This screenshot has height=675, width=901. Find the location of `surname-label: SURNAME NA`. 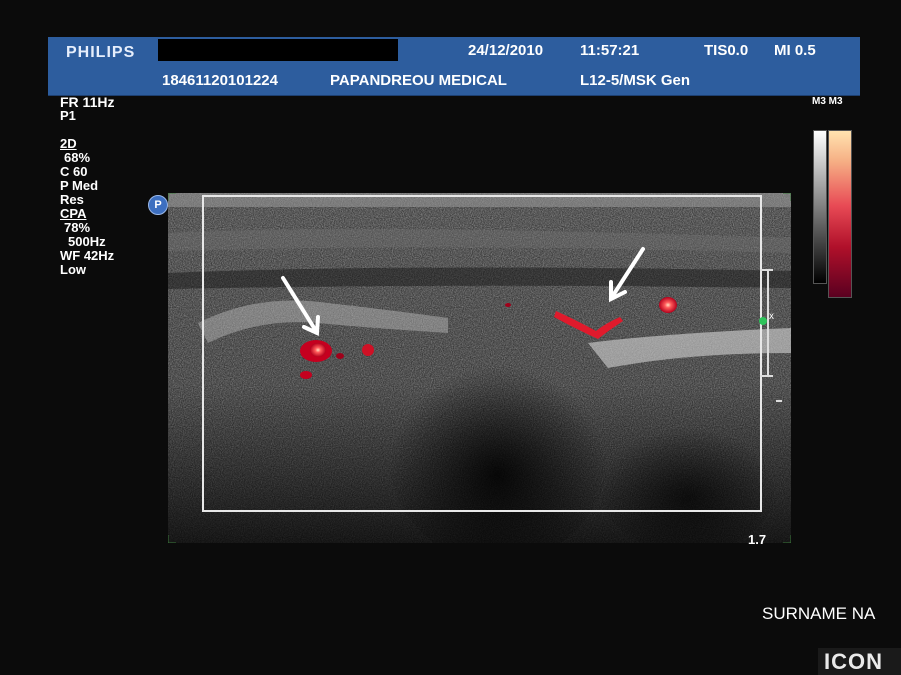

surname-label: SURNAME NA is located at coordinates (819, 613).